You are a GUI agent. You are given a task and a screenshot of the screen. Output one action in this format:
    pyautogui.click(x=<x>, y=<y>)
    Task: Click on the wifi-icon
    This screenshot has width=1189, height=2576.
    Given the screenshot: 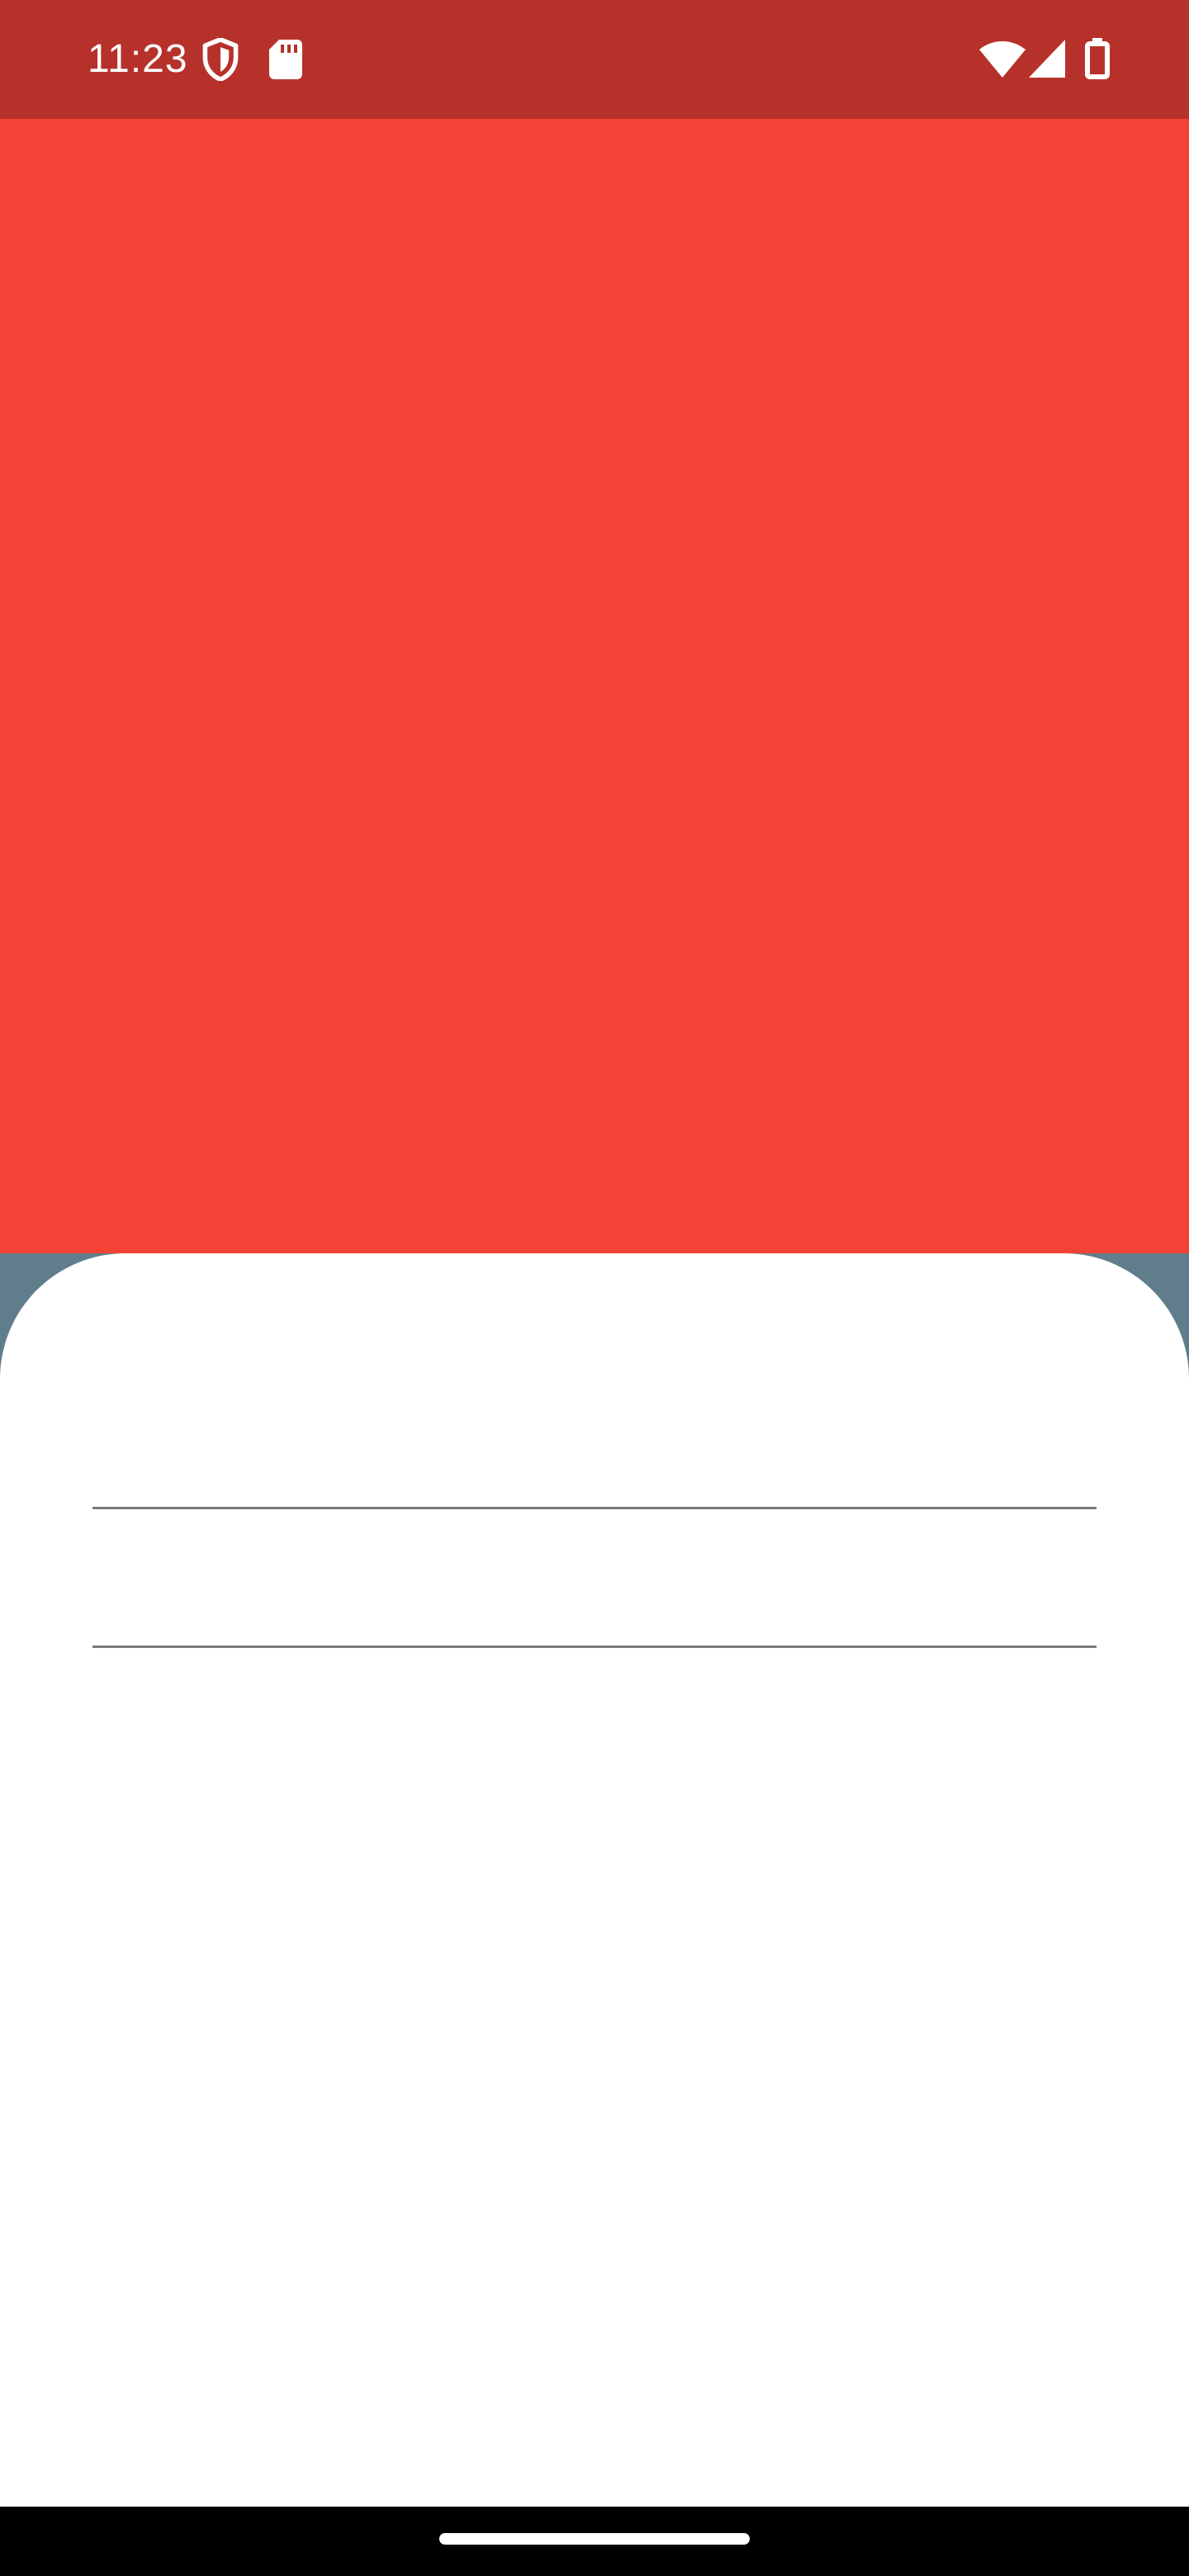 What is the action you would take?
    pyautogui.click(x=1002, y=59)
    